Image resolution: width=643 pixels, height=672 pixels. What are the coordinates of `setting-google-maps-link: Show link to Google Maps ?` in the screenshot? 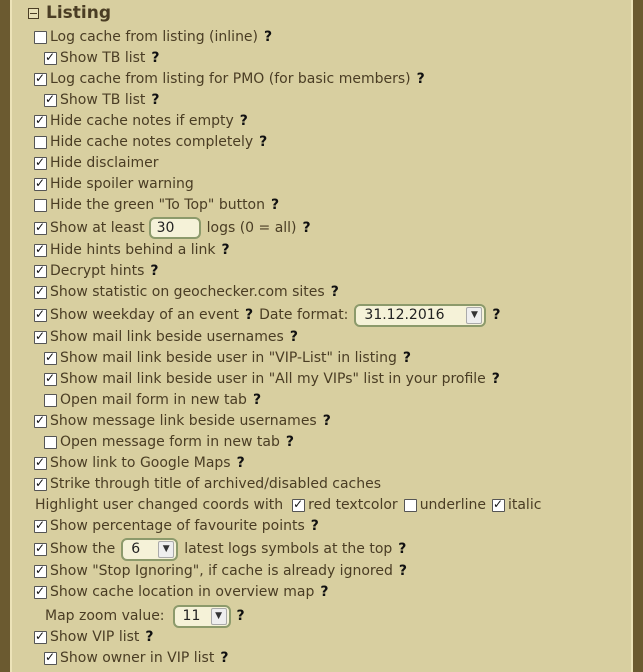 It's located at (139, 463).